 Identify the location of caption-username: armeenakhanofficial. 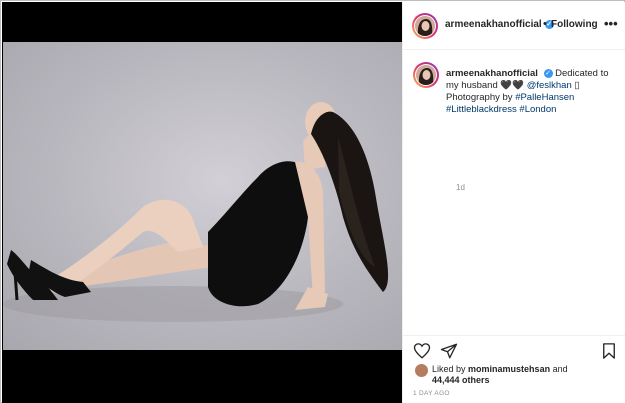
(492, 73).